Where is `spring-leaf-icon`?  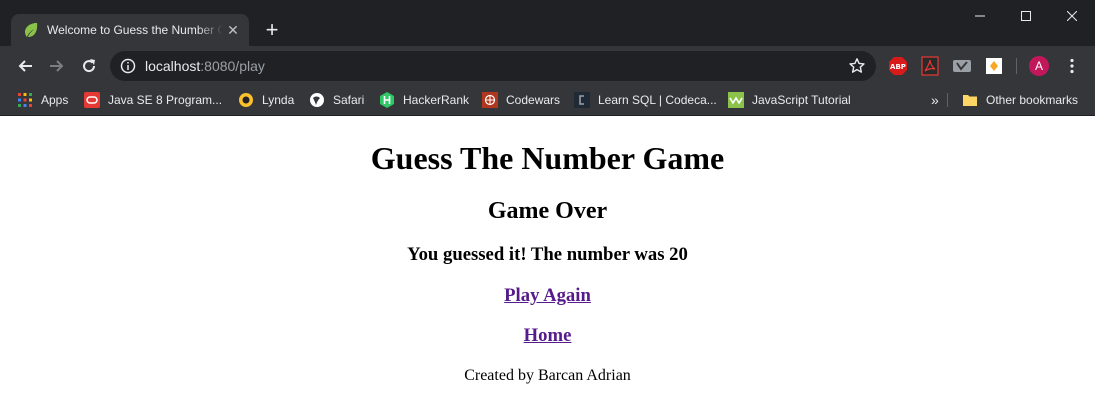 spring-leaf-icon is located at coordinates (31, 30).